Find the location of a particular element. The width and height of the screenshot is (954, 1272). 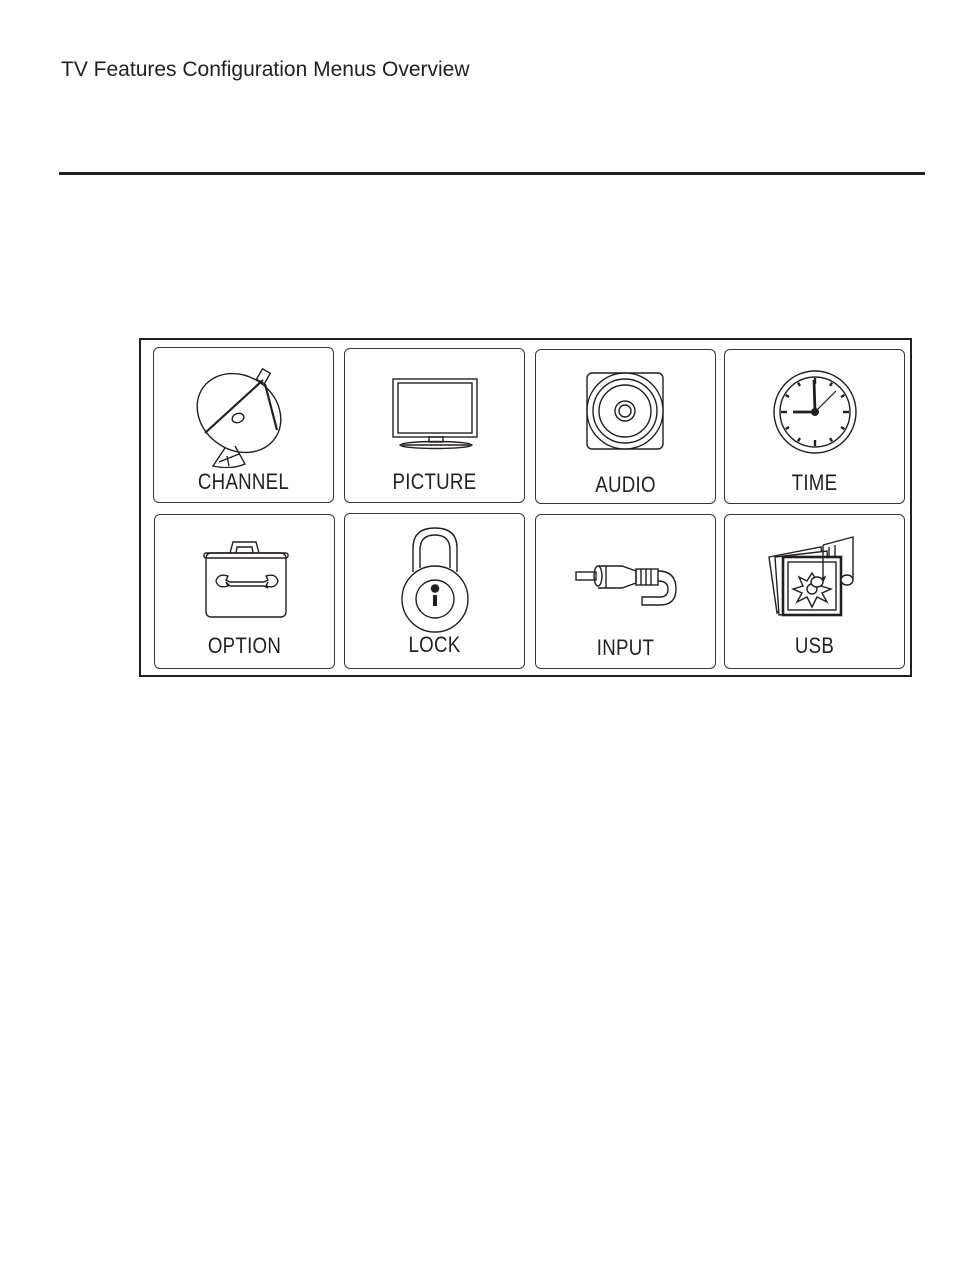

menu-tile-label: TIME is located at coordinates (814, 482).